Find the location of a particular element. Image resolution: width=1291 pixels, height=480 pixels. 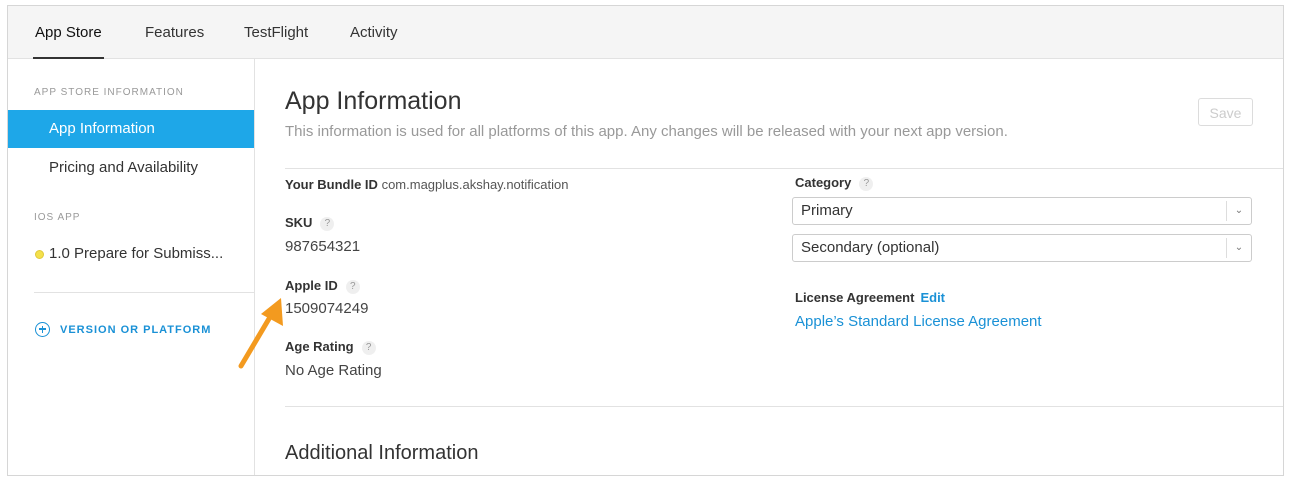

category-label-row: Category? is located at coordinates (834, 183).